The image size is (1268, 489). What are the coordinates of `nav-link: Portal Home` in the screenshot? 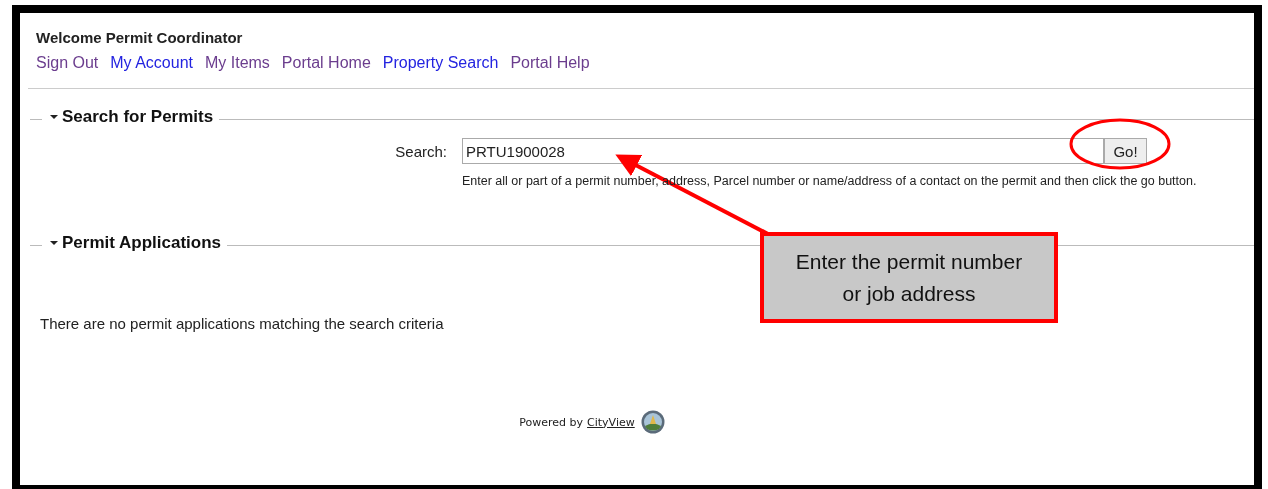 It's located at (326, 63).